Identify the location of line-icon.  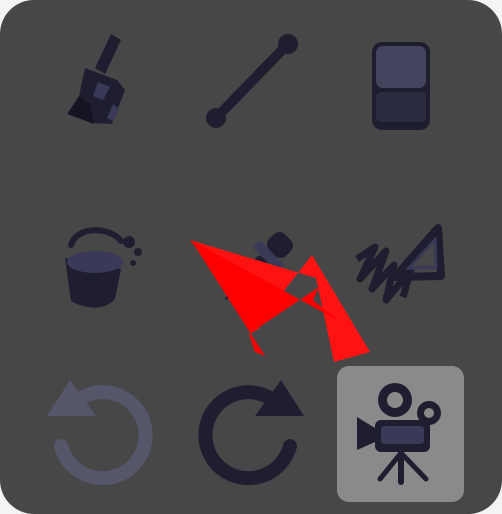
(252, 81).